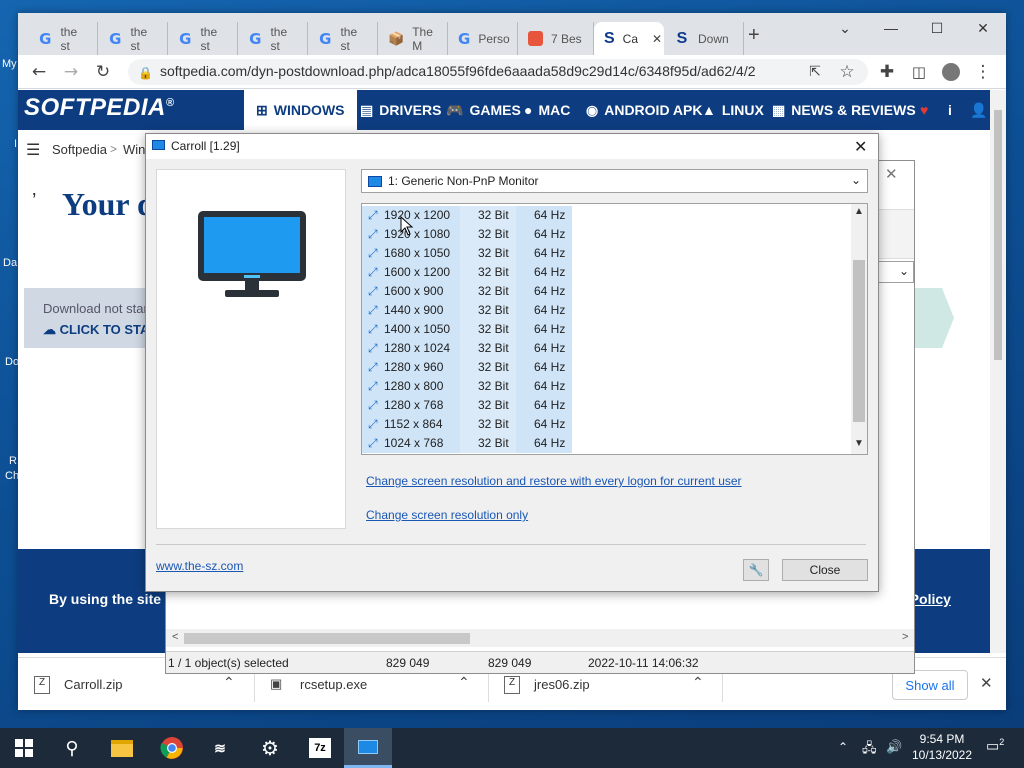  What do you see at coordinates (894, 747) in the screenshot?
I see `volume-icon: 🔊` at bounding box center [894, 747].